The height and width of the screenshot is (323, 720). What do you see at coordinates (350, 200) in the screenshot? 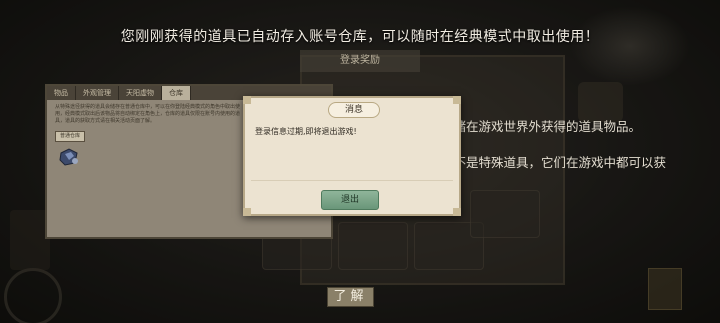
I see `exit-button: 退出` at bounding box center [350, 200].